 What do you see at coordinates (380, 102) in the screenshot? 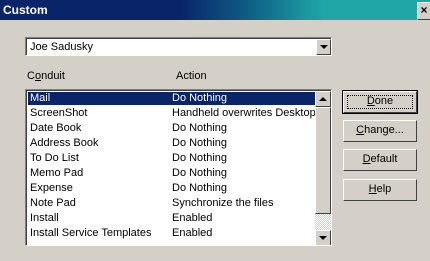
I see `done-button: Done` at bounding box center [380, 102].